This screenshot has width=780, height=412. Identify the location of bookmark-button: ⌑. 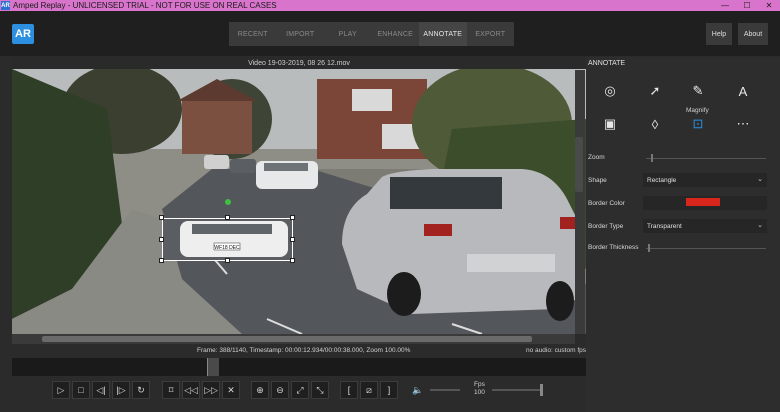
(171, 390).